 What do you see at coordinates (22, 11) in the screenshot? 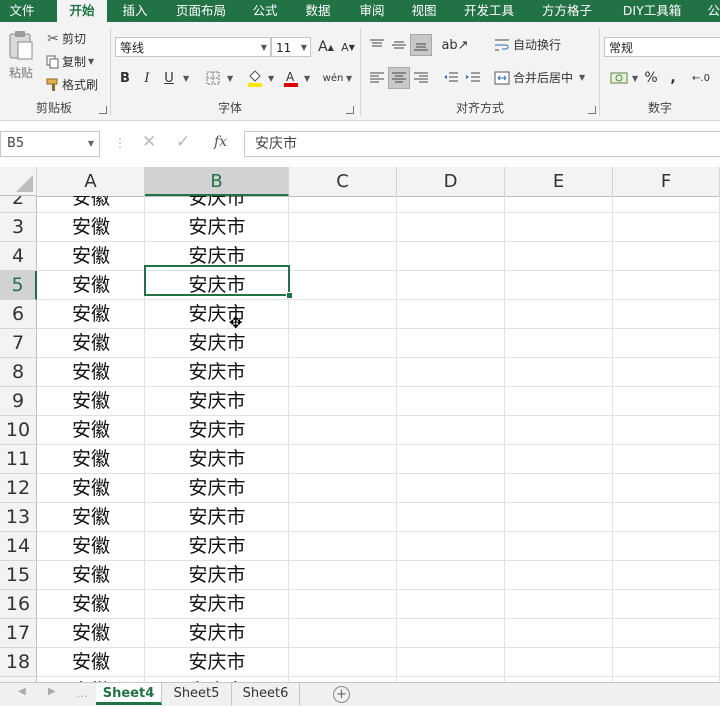
I see `tab-file: 文件` at bounding box center [22, 11].